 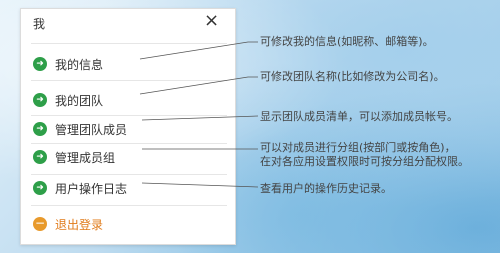 I want to click on callout-line-manage-members, so click(x=200, y=118).